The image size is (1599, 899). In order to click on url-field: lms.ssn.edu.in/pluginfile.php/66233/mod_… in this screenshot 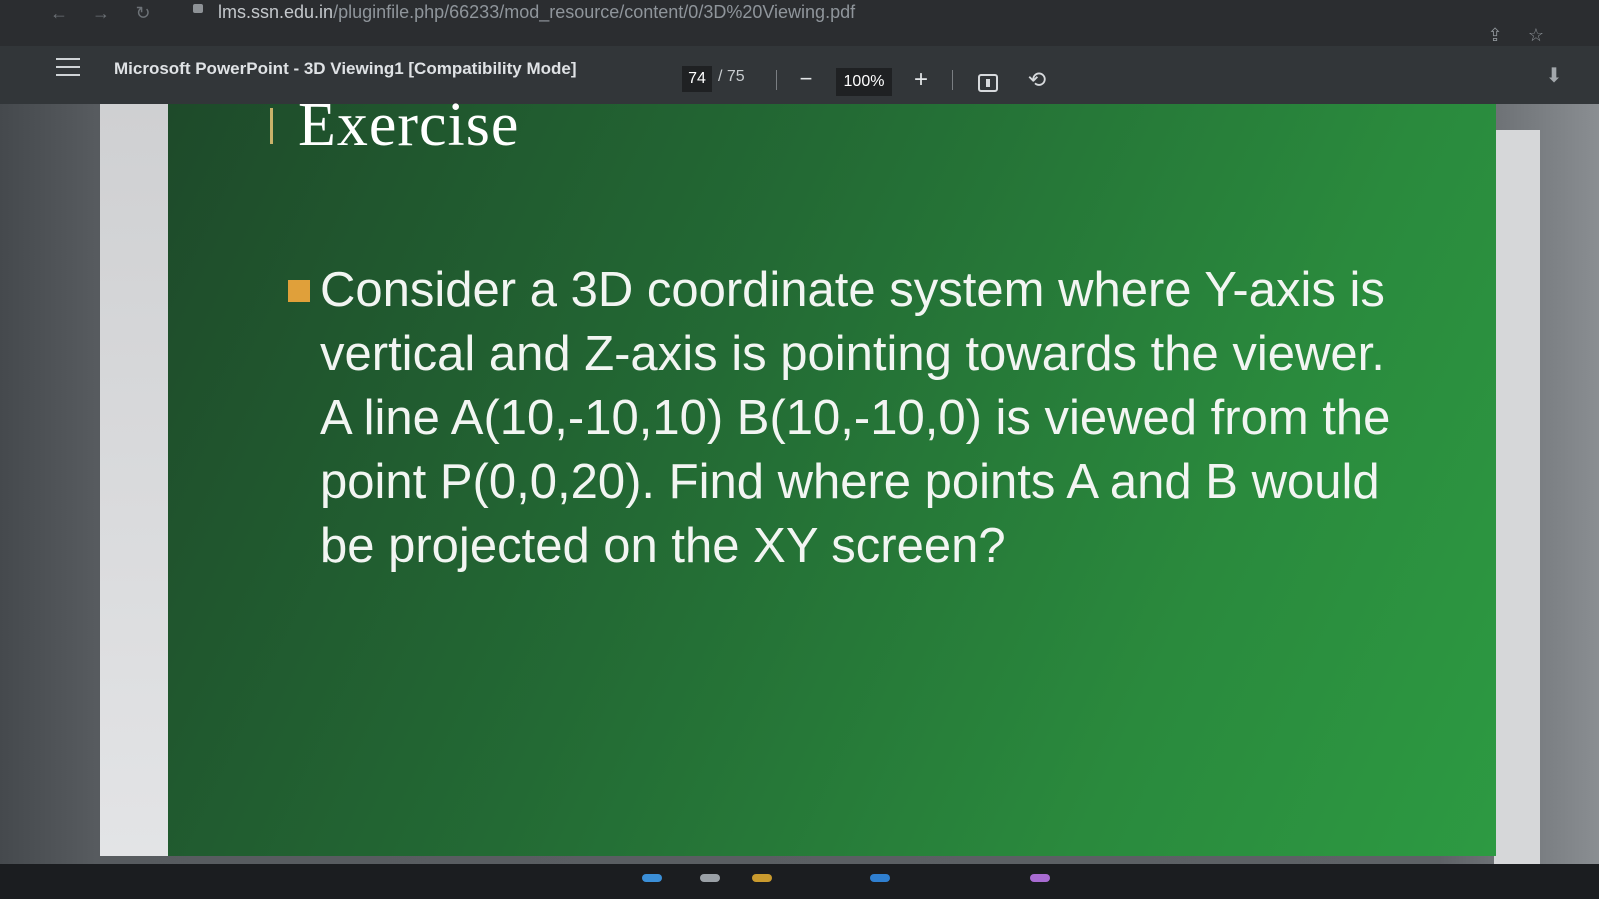, I will do `click(536, 12)`.